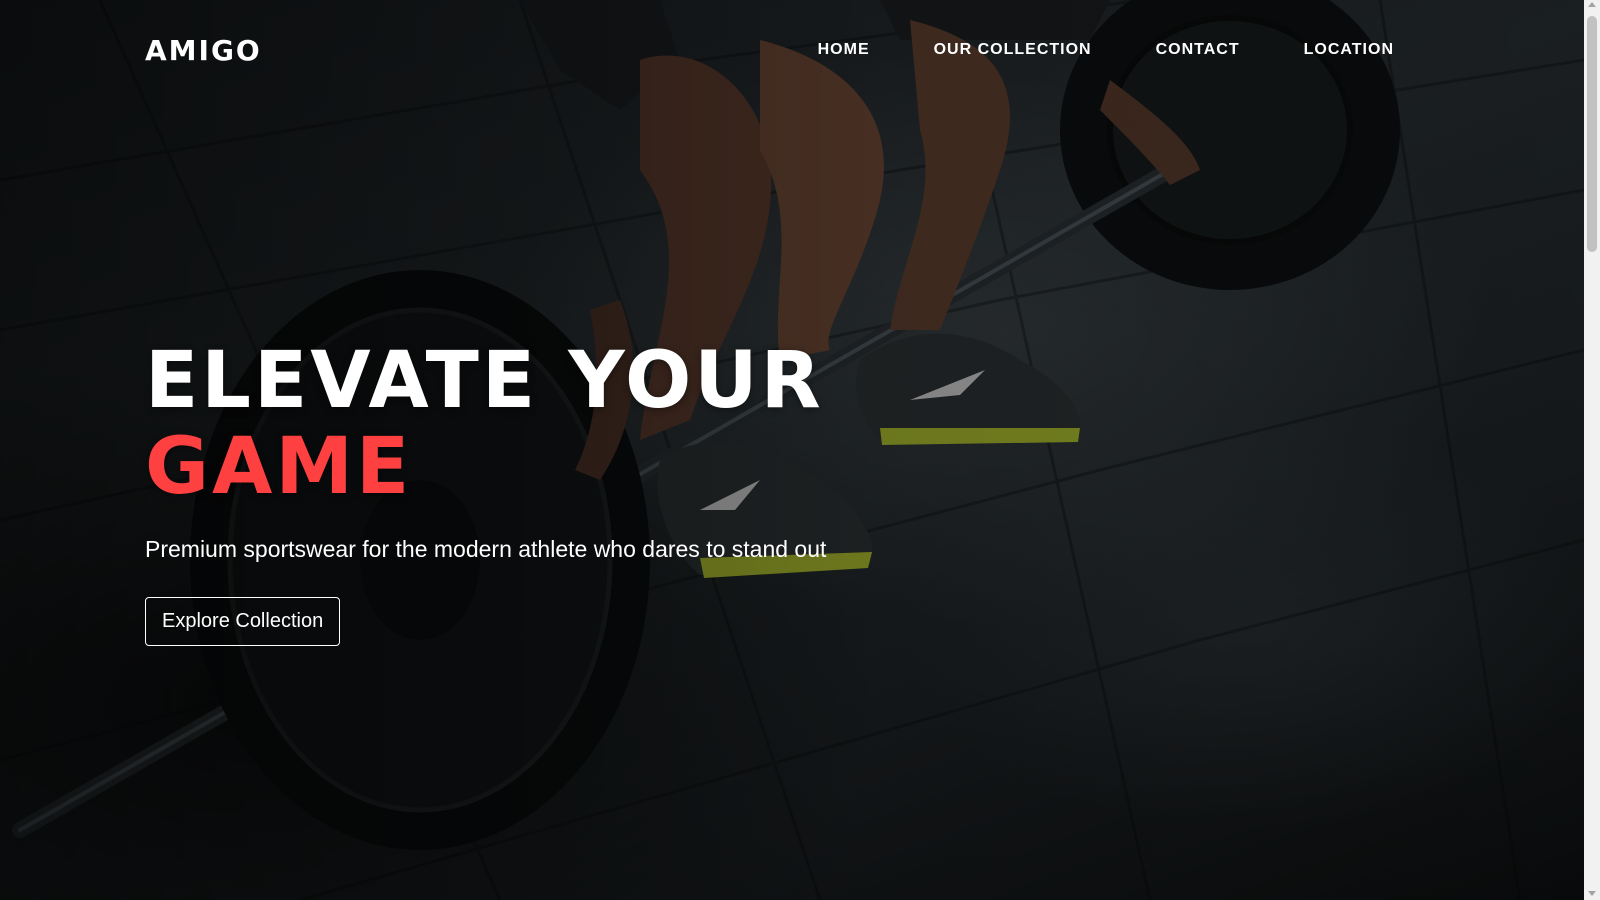  I want to click on scroll-down-arrow-icon, so click(1592, 893).